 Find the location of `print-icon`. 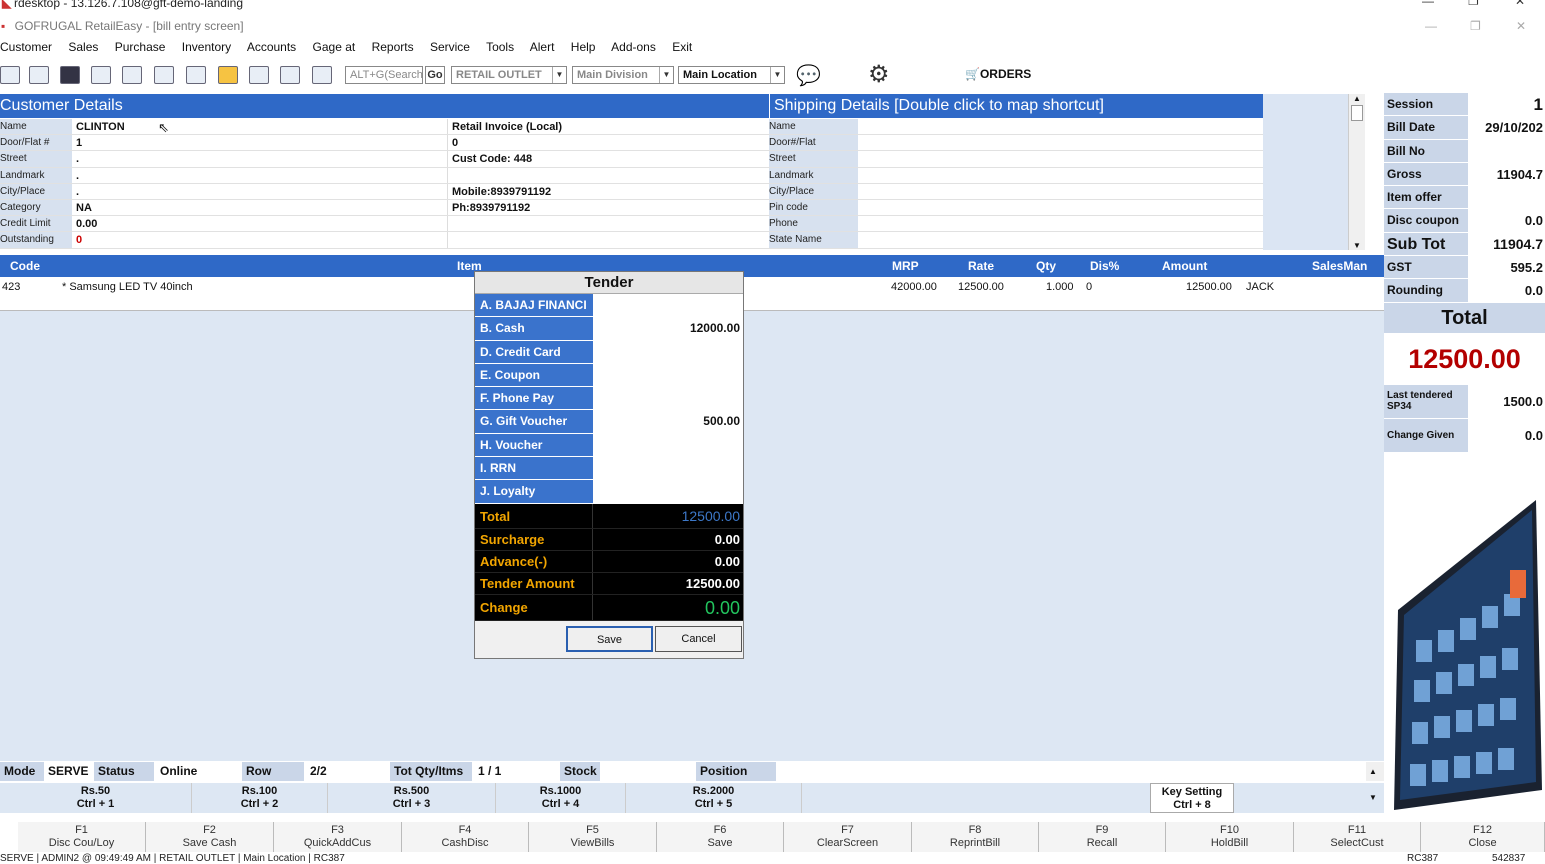

print-icon is located at coordinates (132, 75).